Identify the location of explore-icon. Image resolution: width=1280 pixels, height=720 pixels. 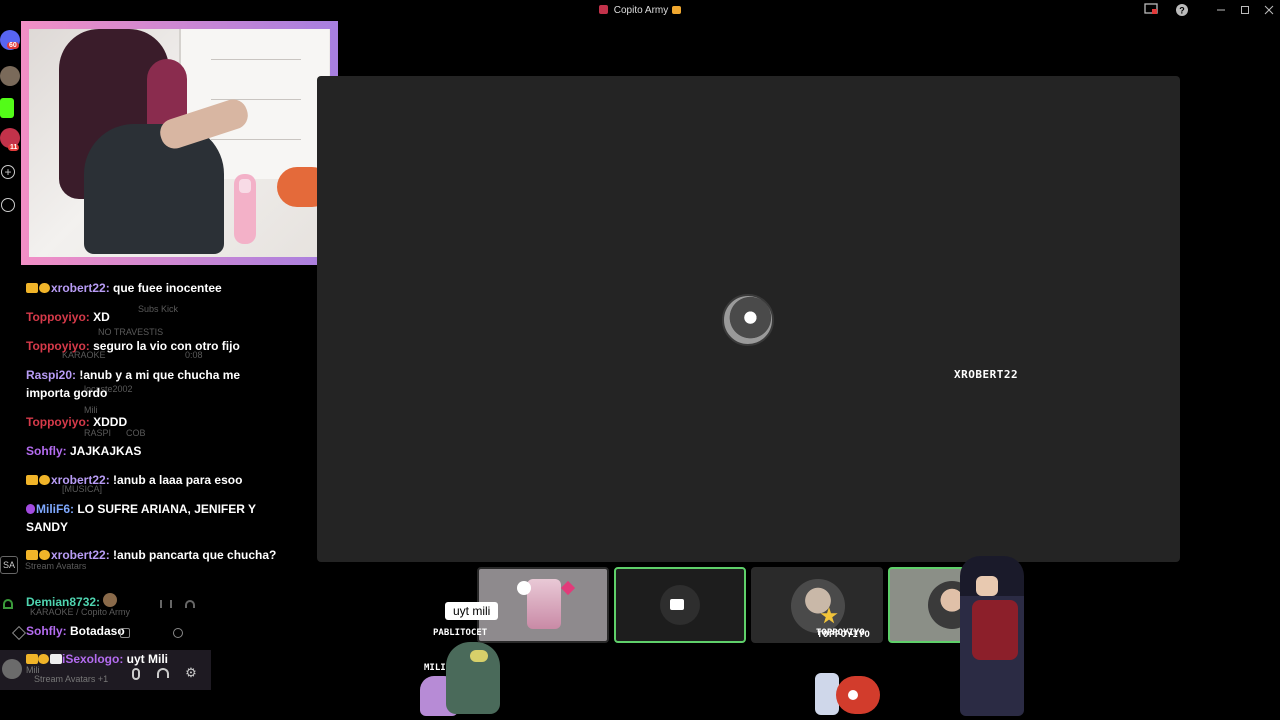
(8, 205).